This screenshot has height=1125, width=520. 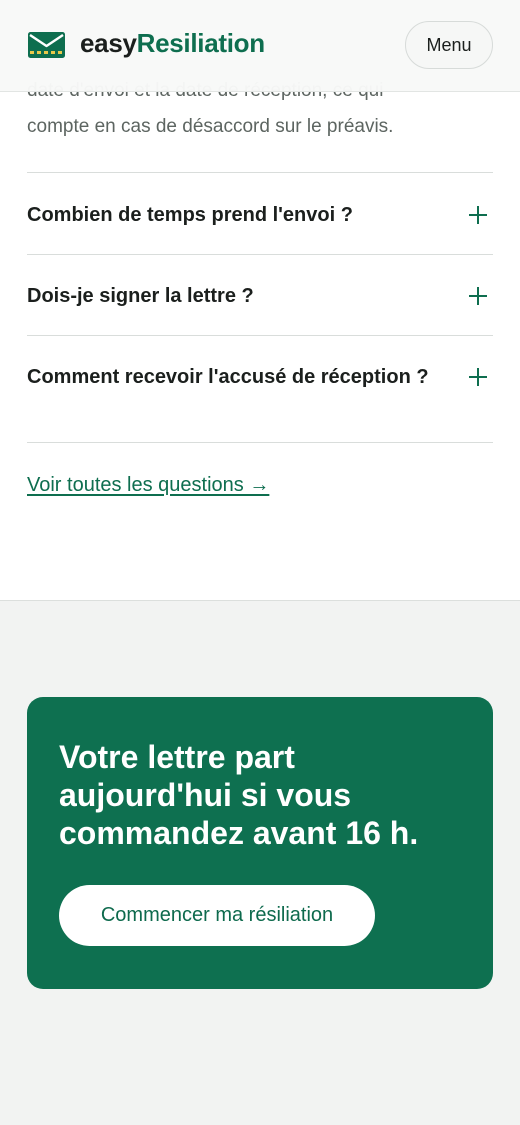 I want to click on faq-question: Dois-je signer la lettre ?, so click(x=140, y=296).